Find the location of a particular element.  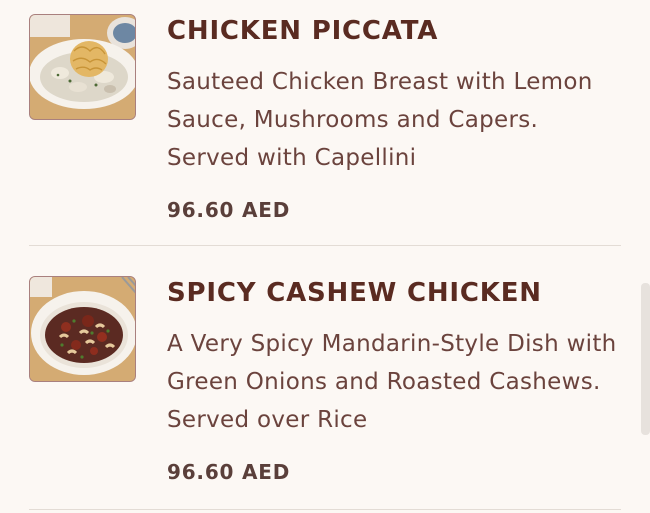

item-title: SPICY CASHEW CHICKEN is located at coordinates (354, 293).